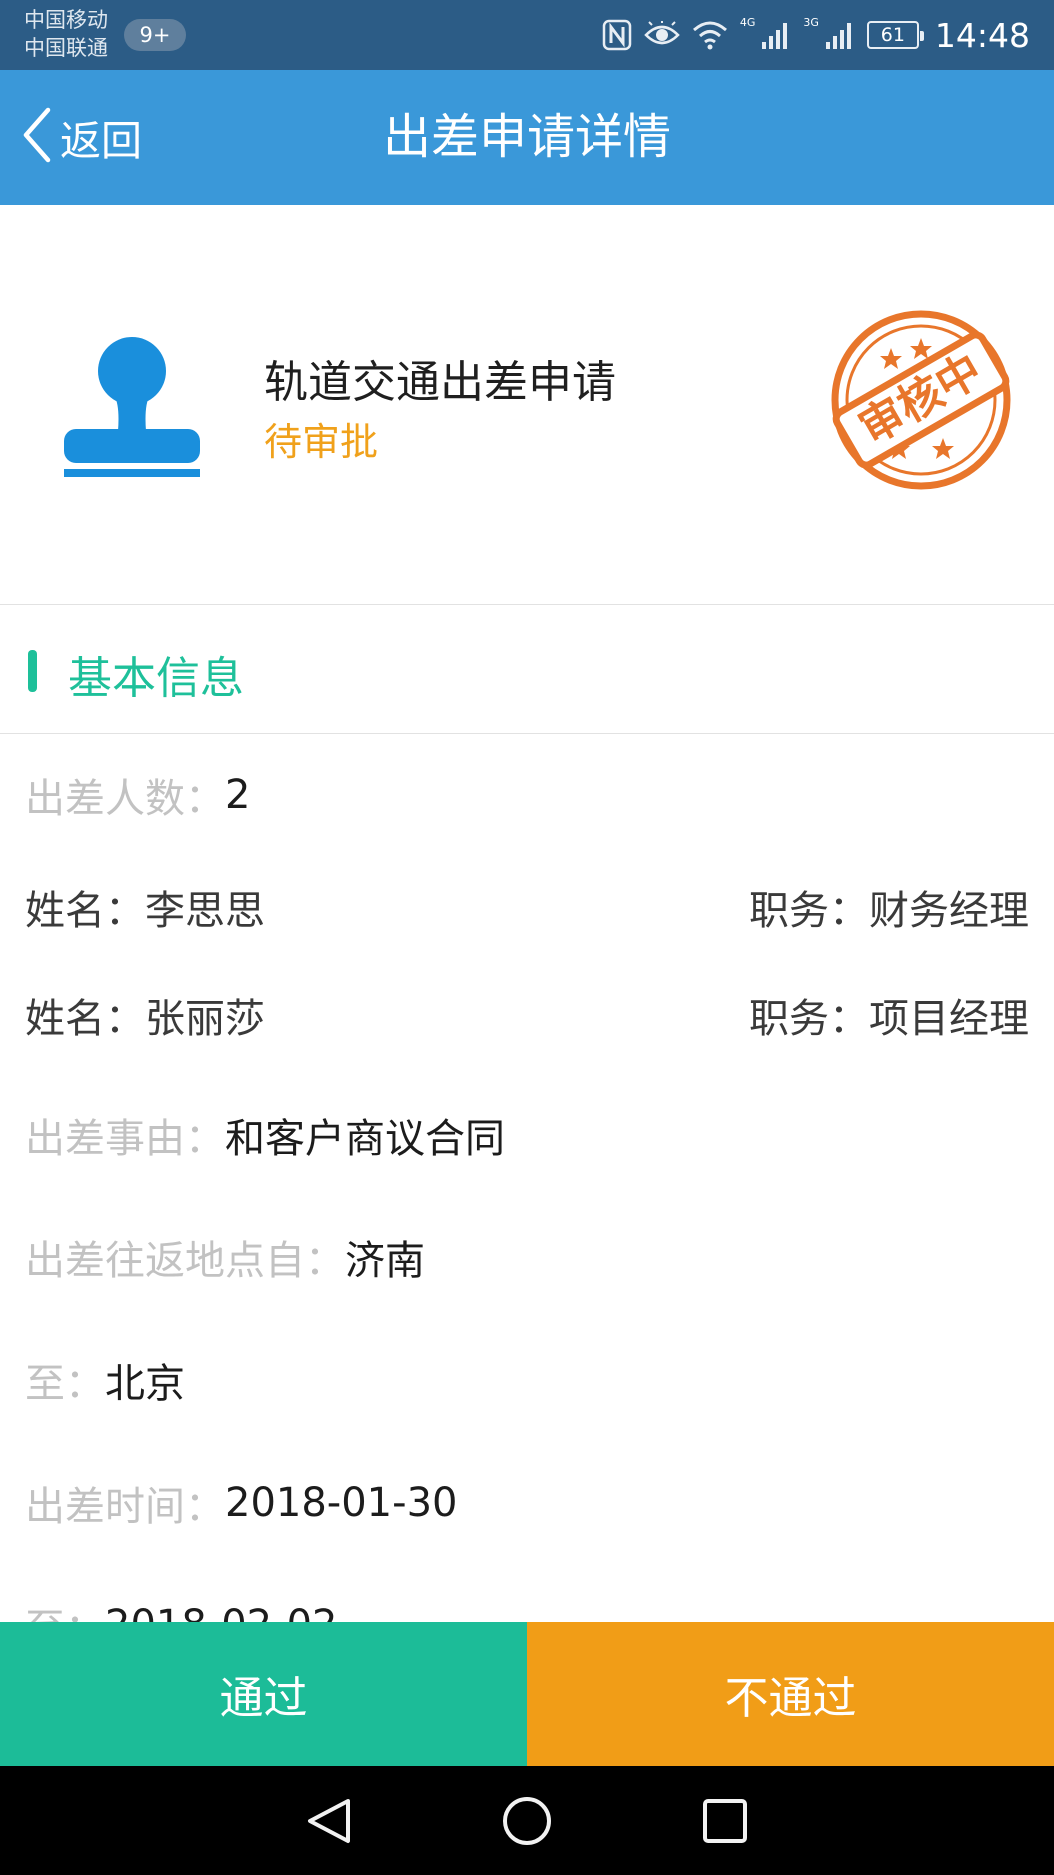 This screenshot has width=1054, height=1875. What do you see at coordinates (982, 35) in the screenshot?
I see `clock: 14:48` at bounding box center [982, 35].